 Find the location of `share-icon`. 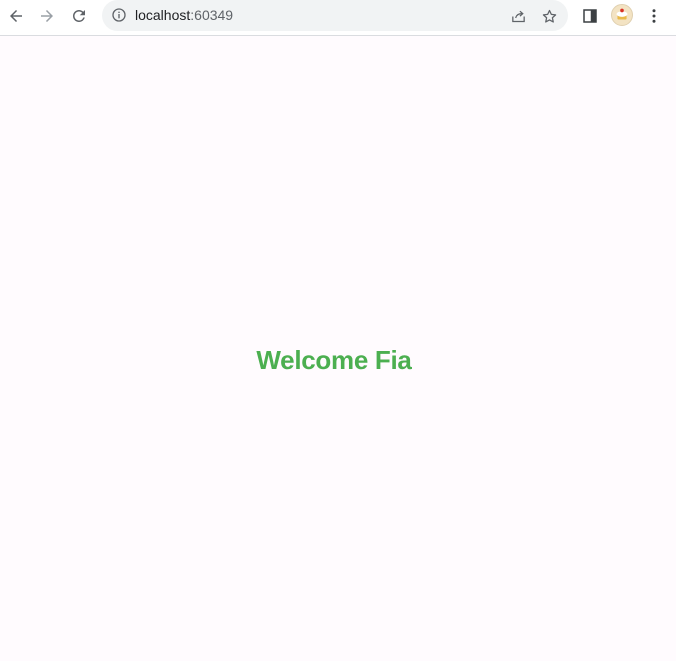

share-icon is located at coordinates (518, 16).